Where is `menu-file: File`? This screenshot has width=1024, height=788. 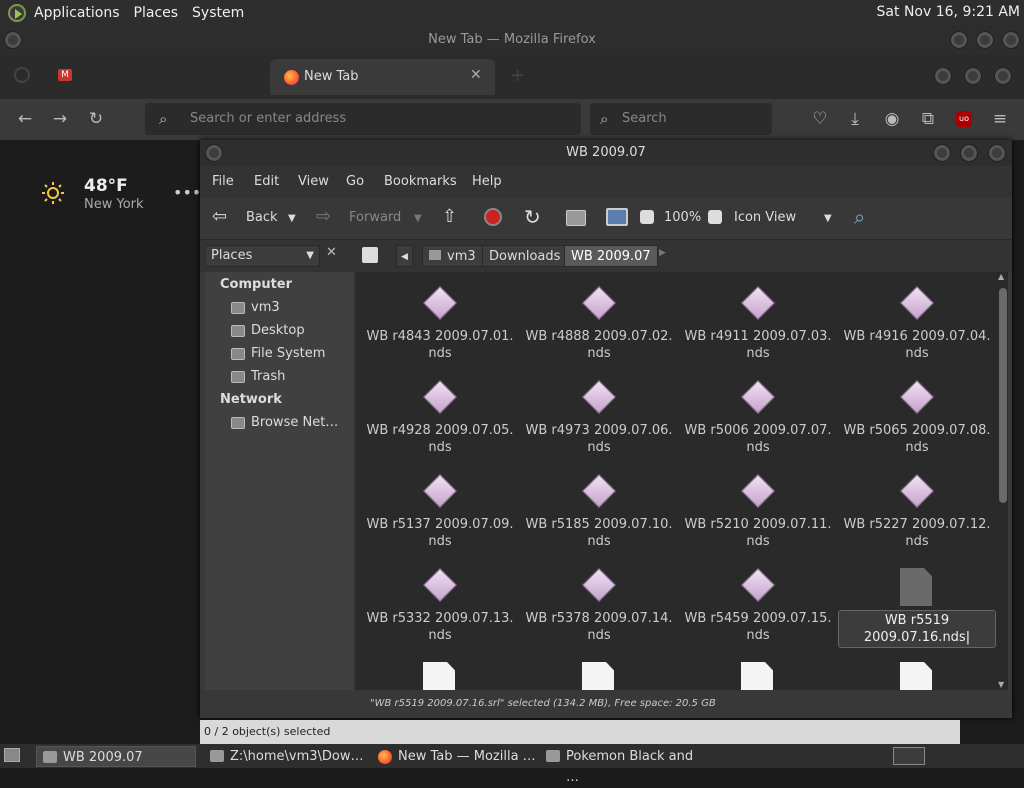 menu-file: File is located at coordinates (223, 181).